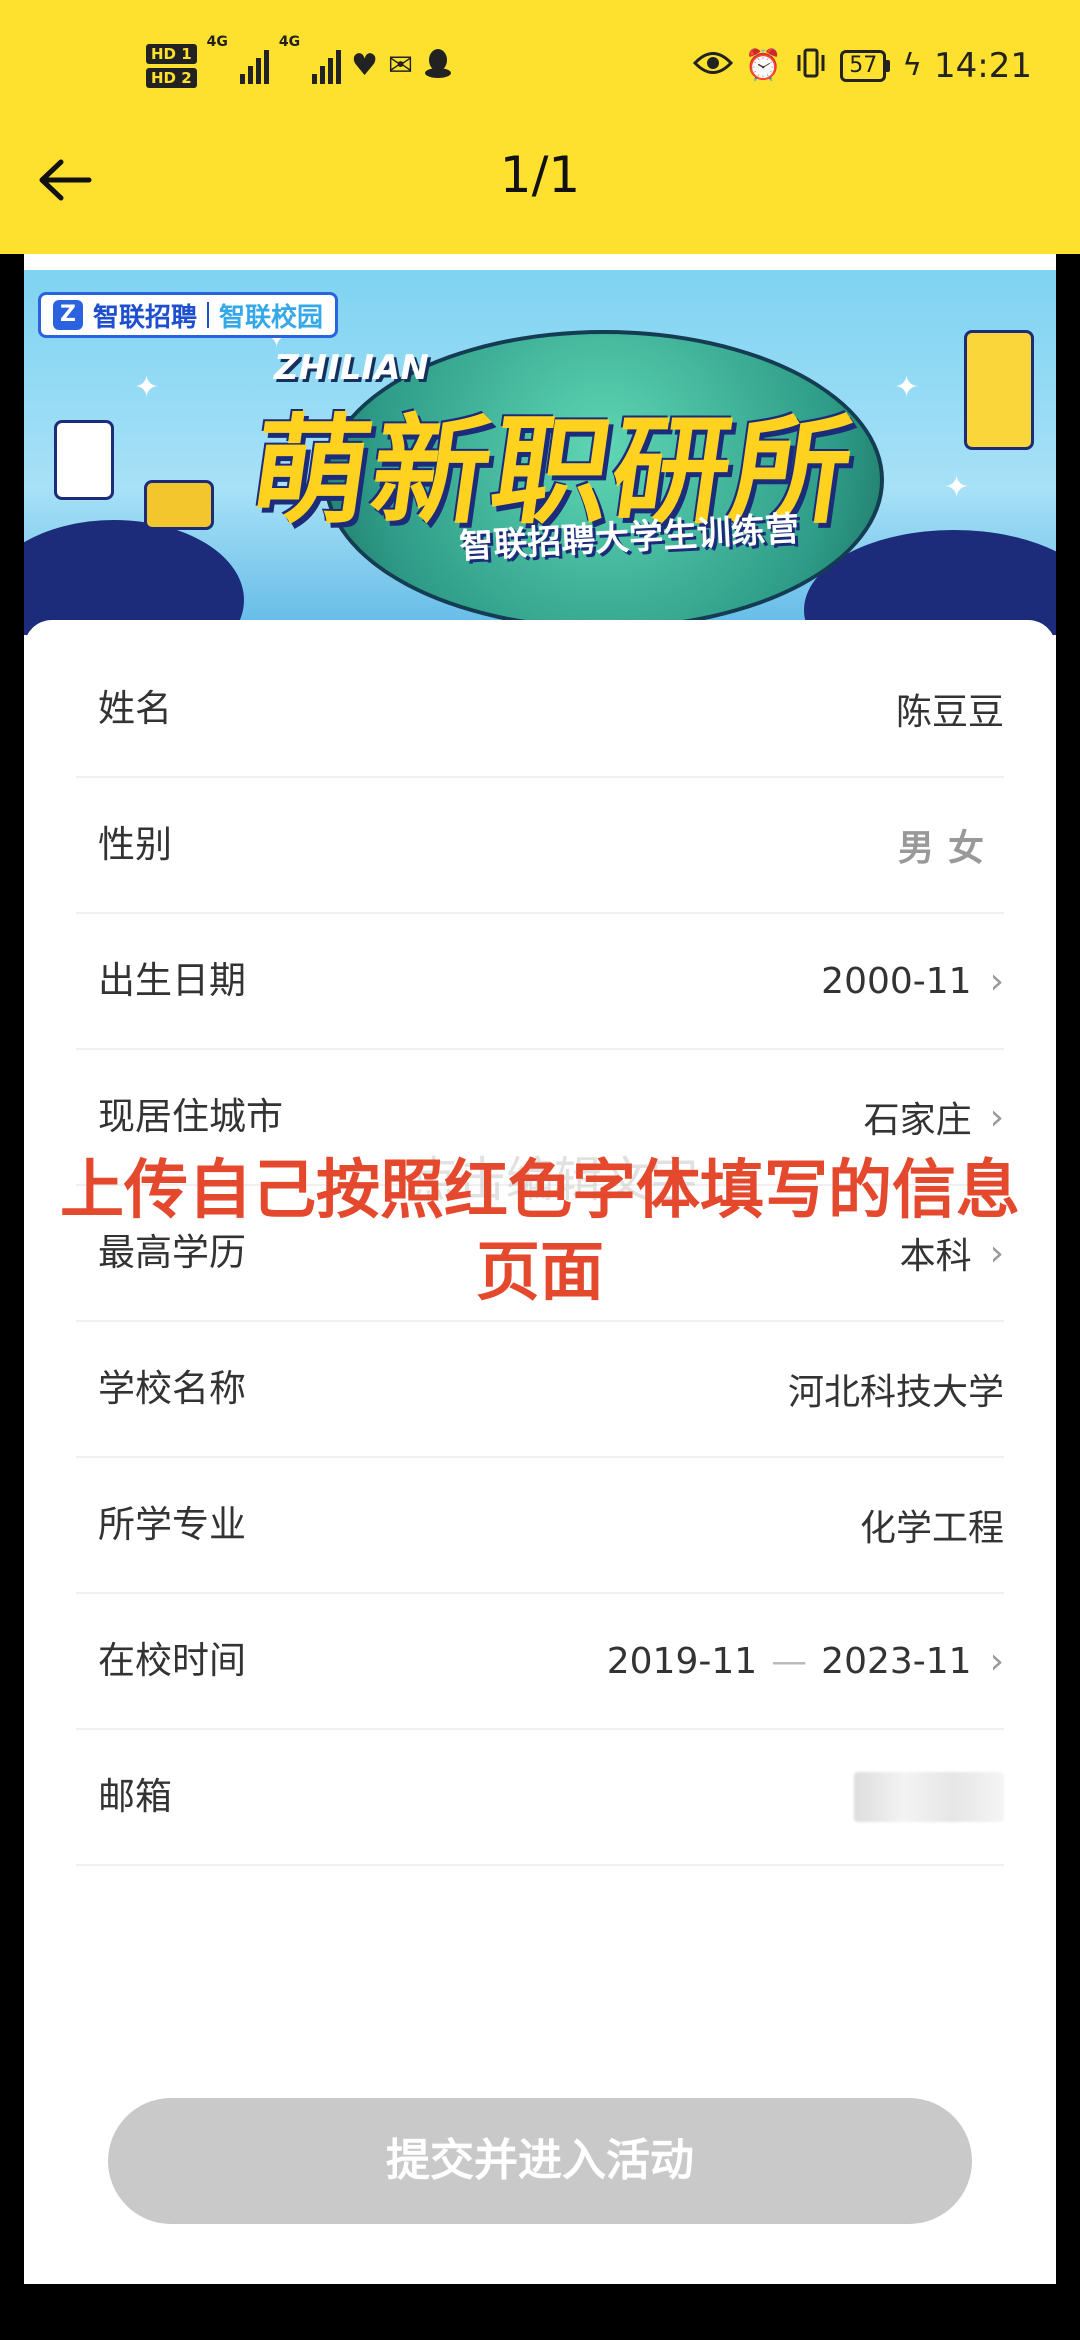 Image resolution: width=1080 pixels, height=2340 pixels. I want to click on qq-penguin-icon, so click(438, 66).